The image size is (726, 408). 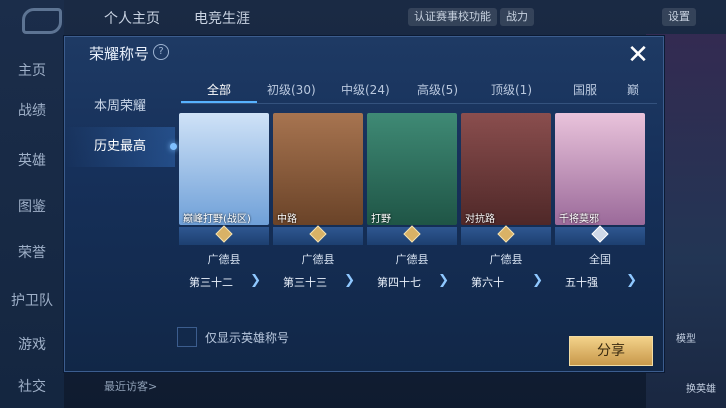 I want to click on tab-esports: 电竞生涯, so click(x=222, y=18).